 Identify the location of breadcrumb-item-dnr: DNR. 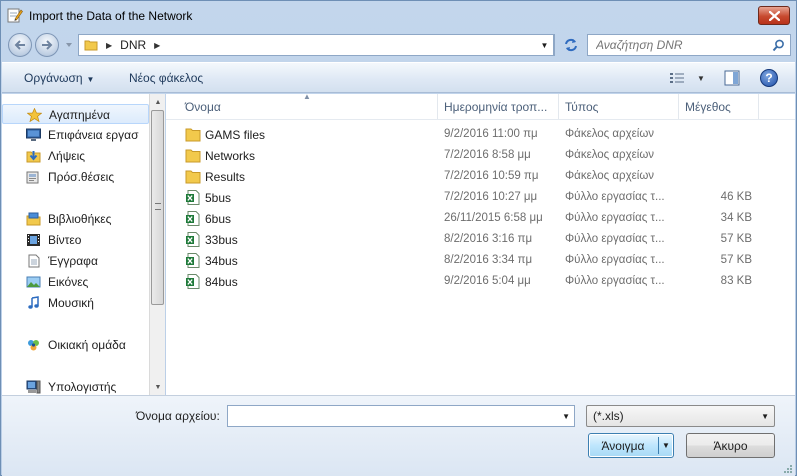
(133, 45).